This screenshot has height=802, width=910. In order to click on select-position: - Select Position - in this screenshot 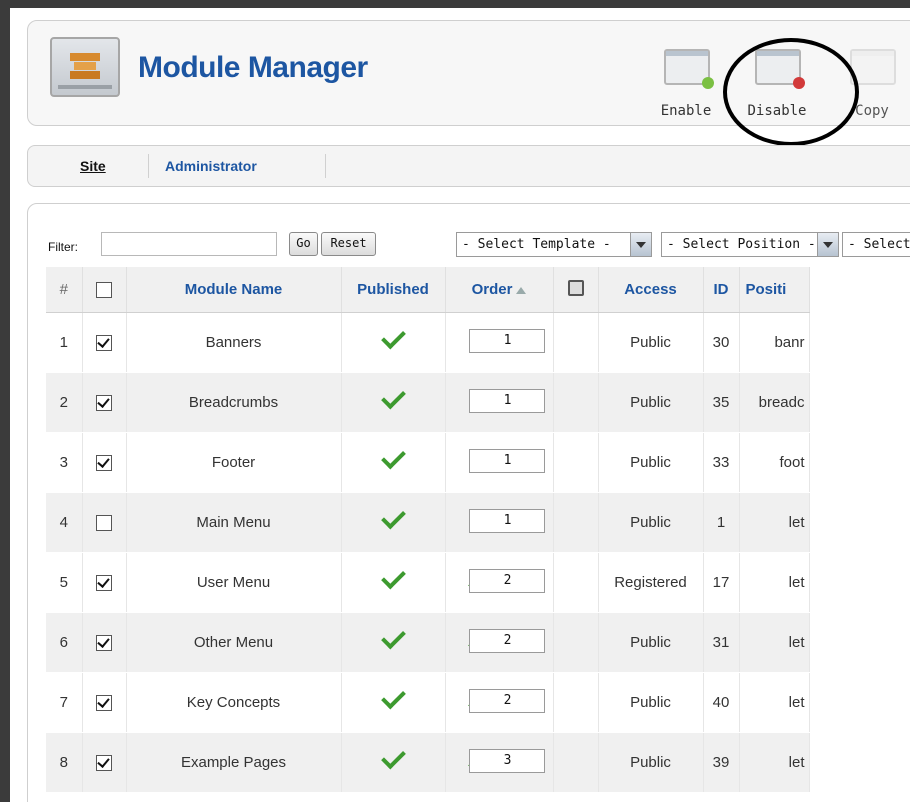, I will do `click(750, 244)`.